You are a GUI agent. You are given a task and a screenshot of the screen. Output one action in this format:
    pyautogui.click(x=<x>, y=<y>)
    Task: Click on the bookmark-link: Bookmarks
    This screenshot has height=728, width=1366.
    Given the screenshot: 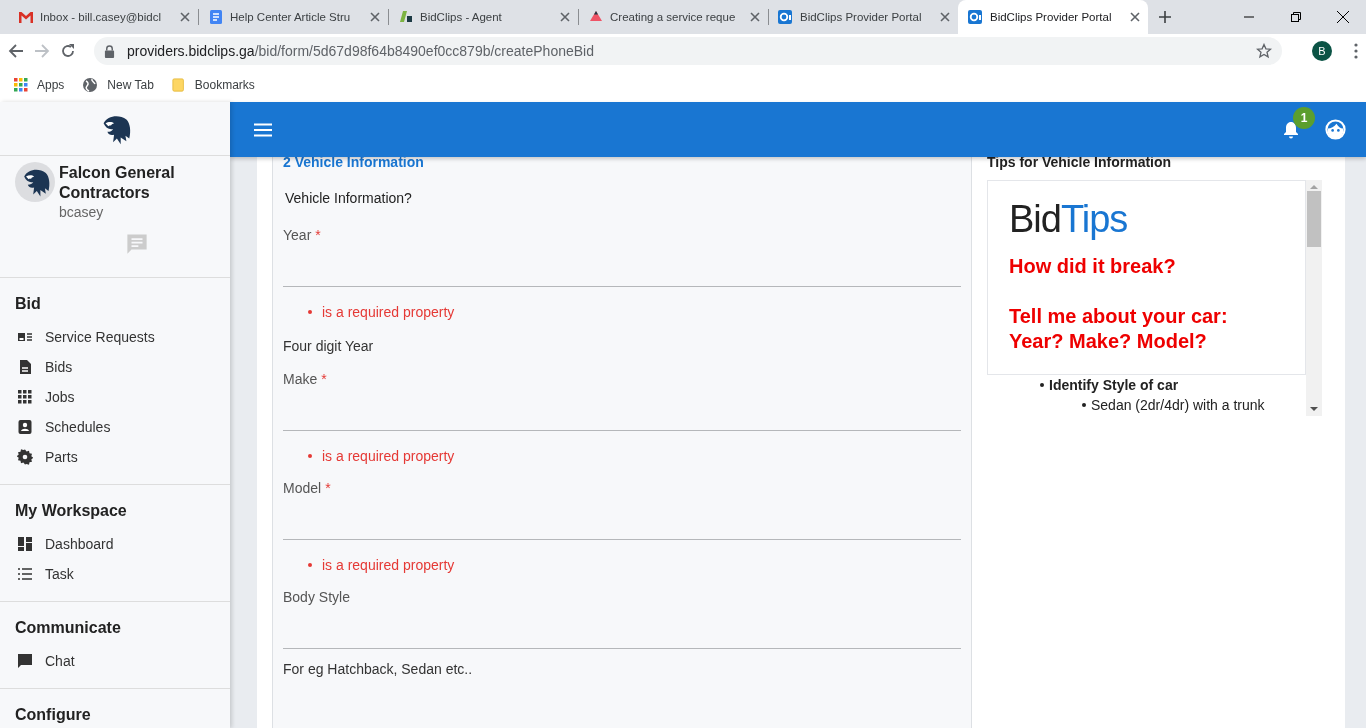 What is the action you would take?
    pyautogui.click(x=224, y=85)
    